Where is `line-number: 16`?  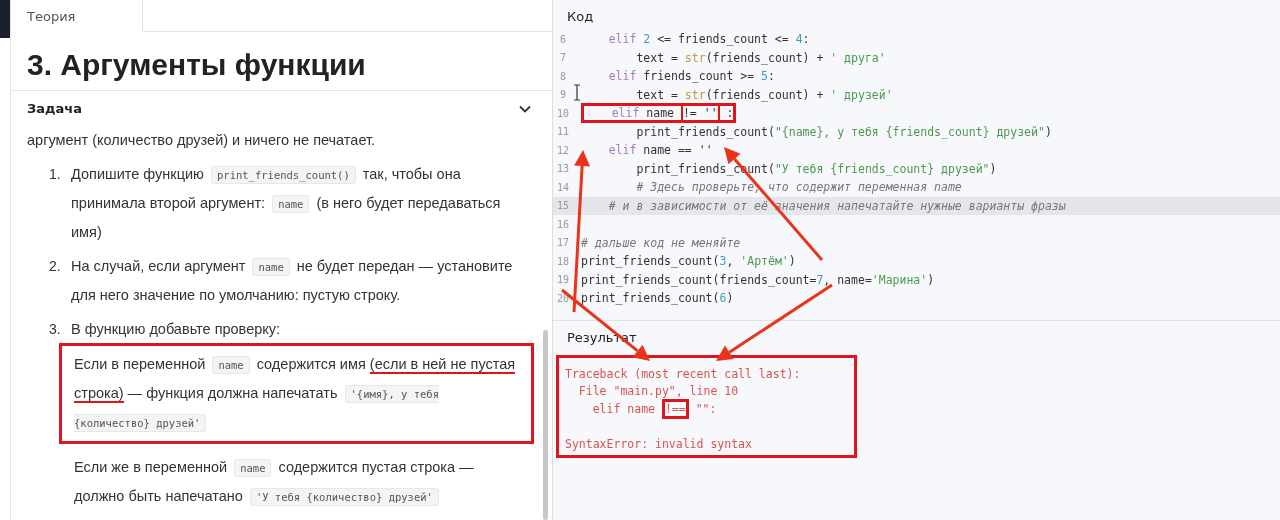 line-number: 16 is located at coordinates (562, 224).